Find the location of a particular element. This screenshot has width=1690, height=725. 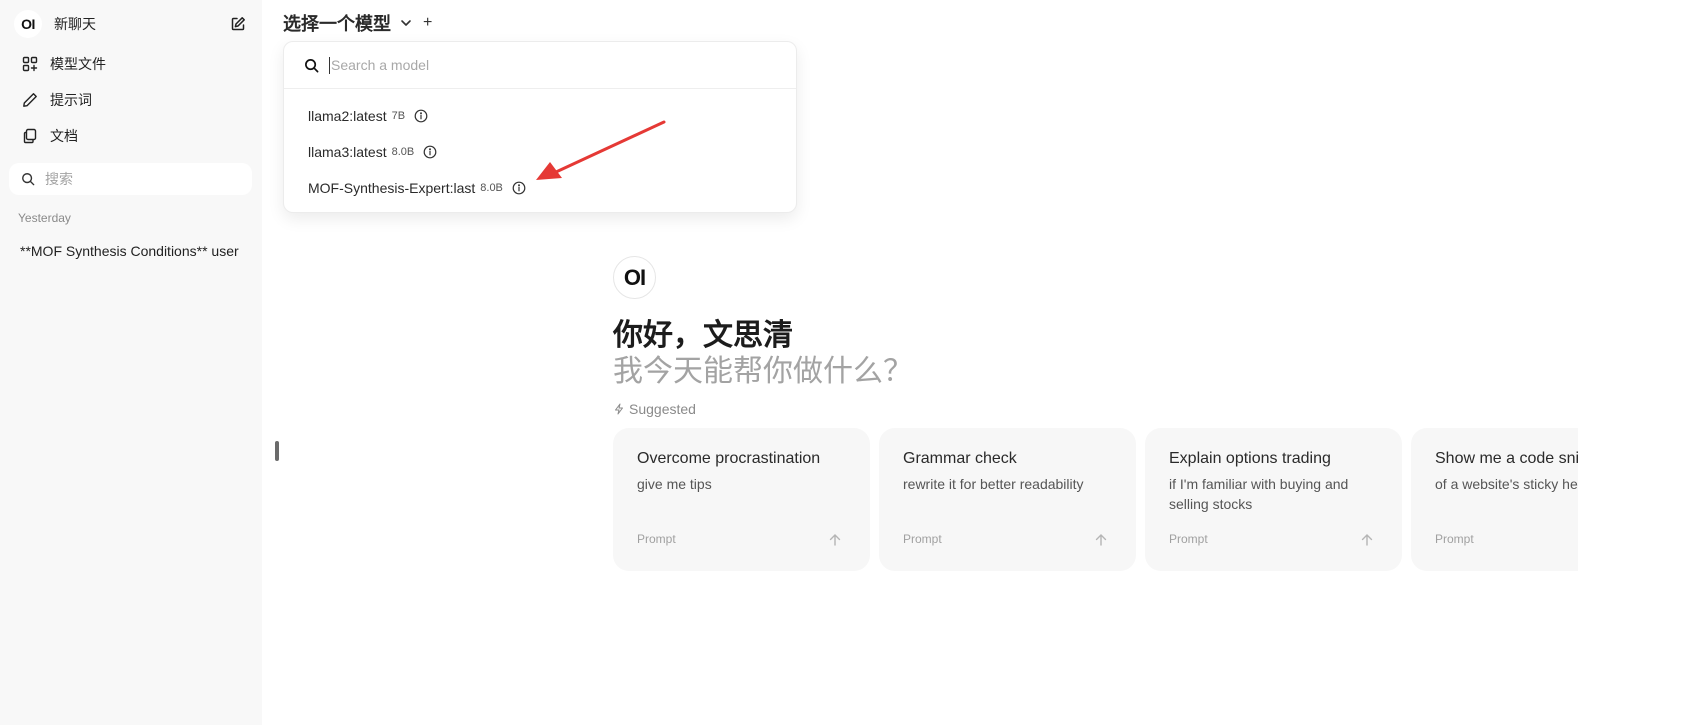

bolt-icon is located at coordinates (619, 409).